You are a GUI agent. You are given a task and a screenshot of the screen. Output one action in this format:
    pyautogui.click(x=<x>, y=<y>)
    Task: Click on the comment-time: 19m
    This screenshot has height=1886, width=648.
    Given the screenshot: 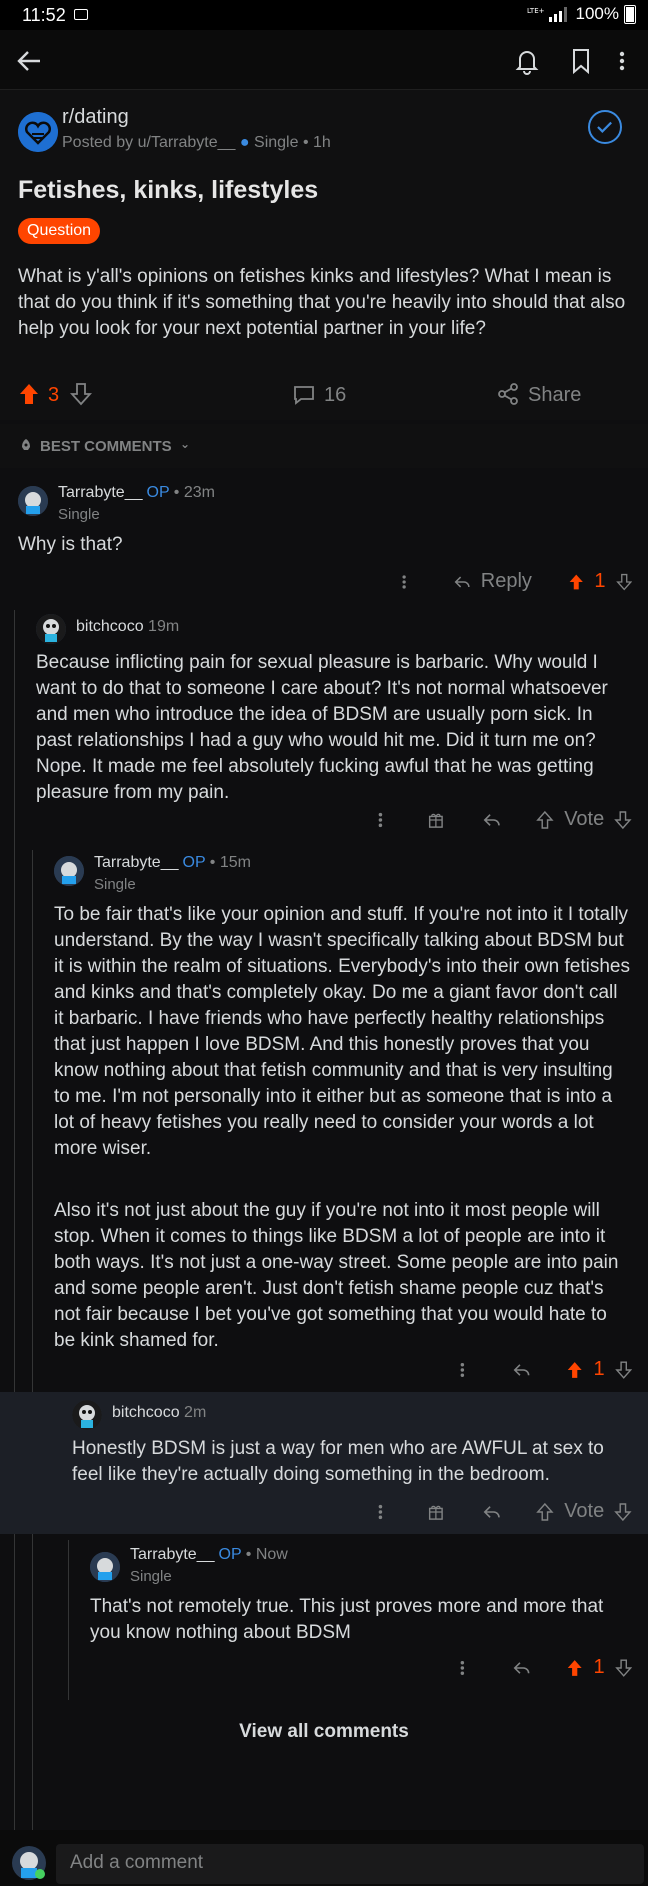 What is the action you would take?
    pyautogui.click(x=164, y=626)
    